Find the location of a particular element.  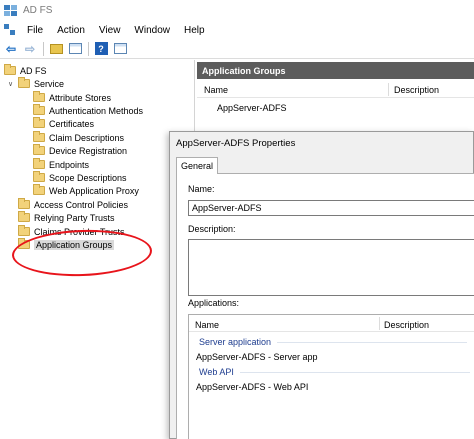

tree-label: Claims Provider Trusts is located at coordinates (79, 231).